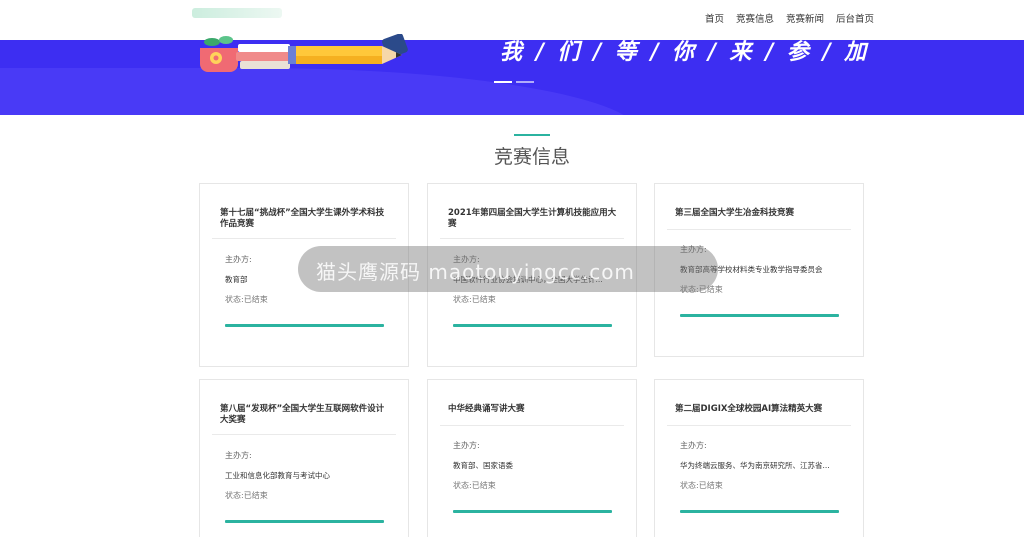  Describe the element at coordinates (534, 409) in the screenshot. I see `competition-title: 中华经典诵写讲大赛` at that location.